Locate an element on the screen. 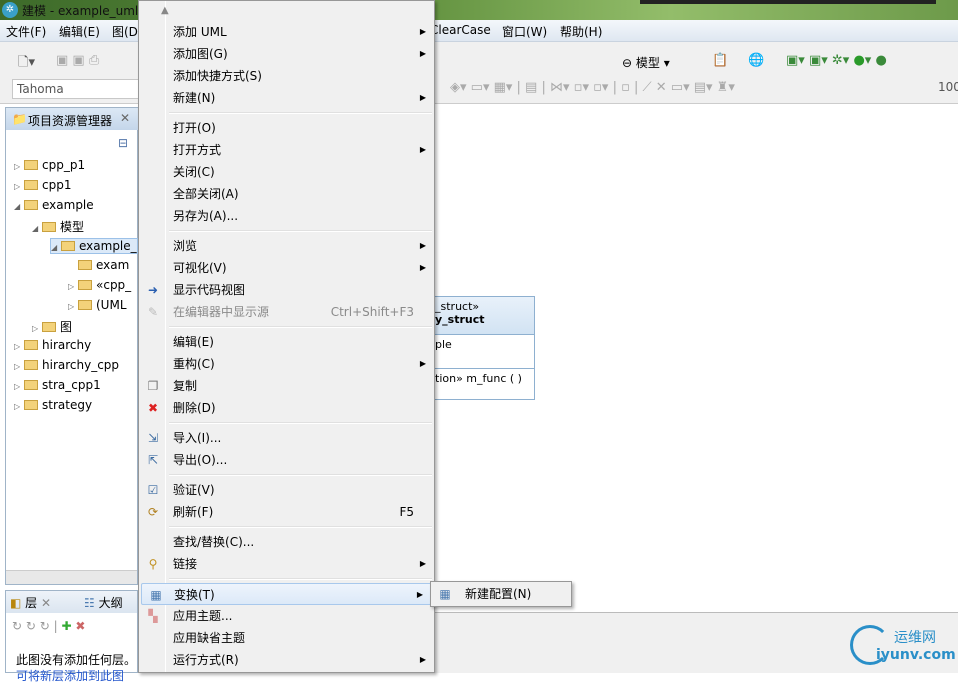 Image resolution: width=958 pixels, height=684 pixels. menu-item-19: ✖ 删除(D) is located at coordinates (286, 408).